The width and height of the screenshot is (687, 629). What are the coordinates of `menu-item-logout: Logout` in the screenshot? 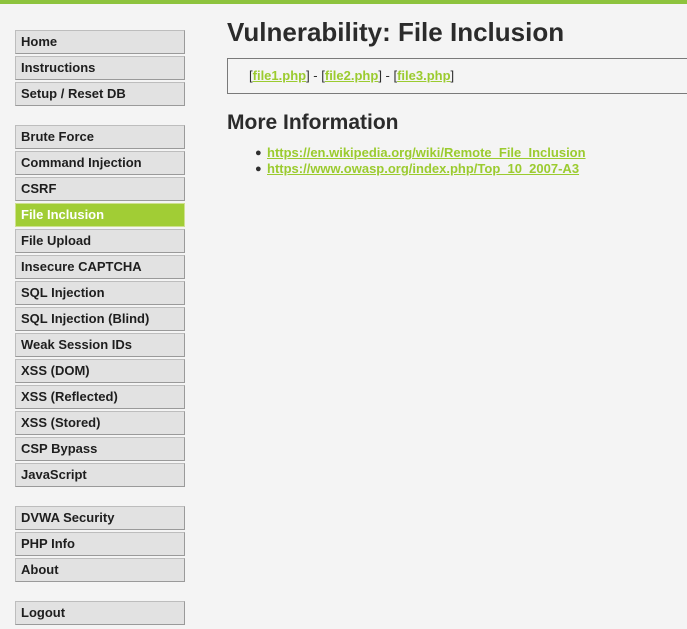 It's located at (100, 613).